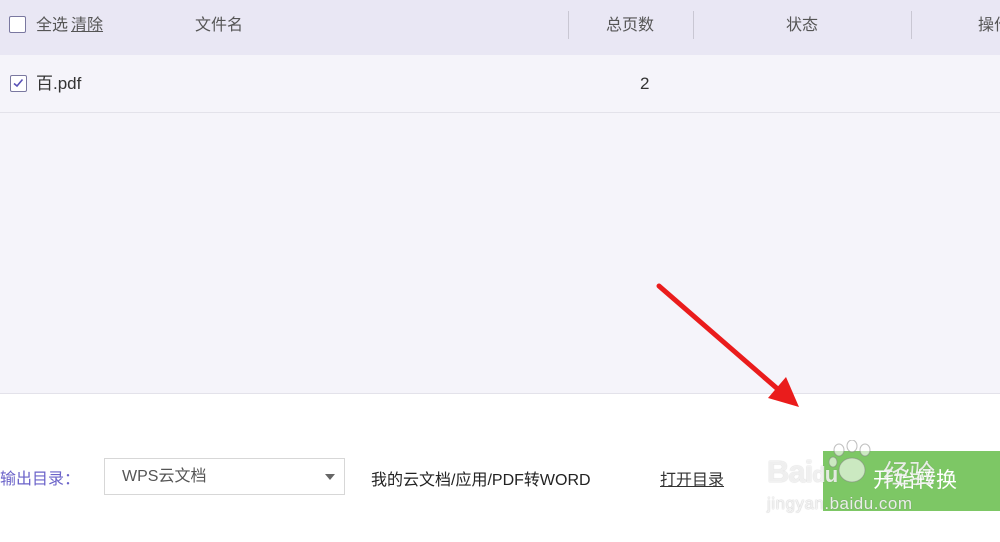  What do you see at coordinates (224, 476) in the screenshot?
I see `output-directory-select: WPS云文档` at bounding box center [224, 476].